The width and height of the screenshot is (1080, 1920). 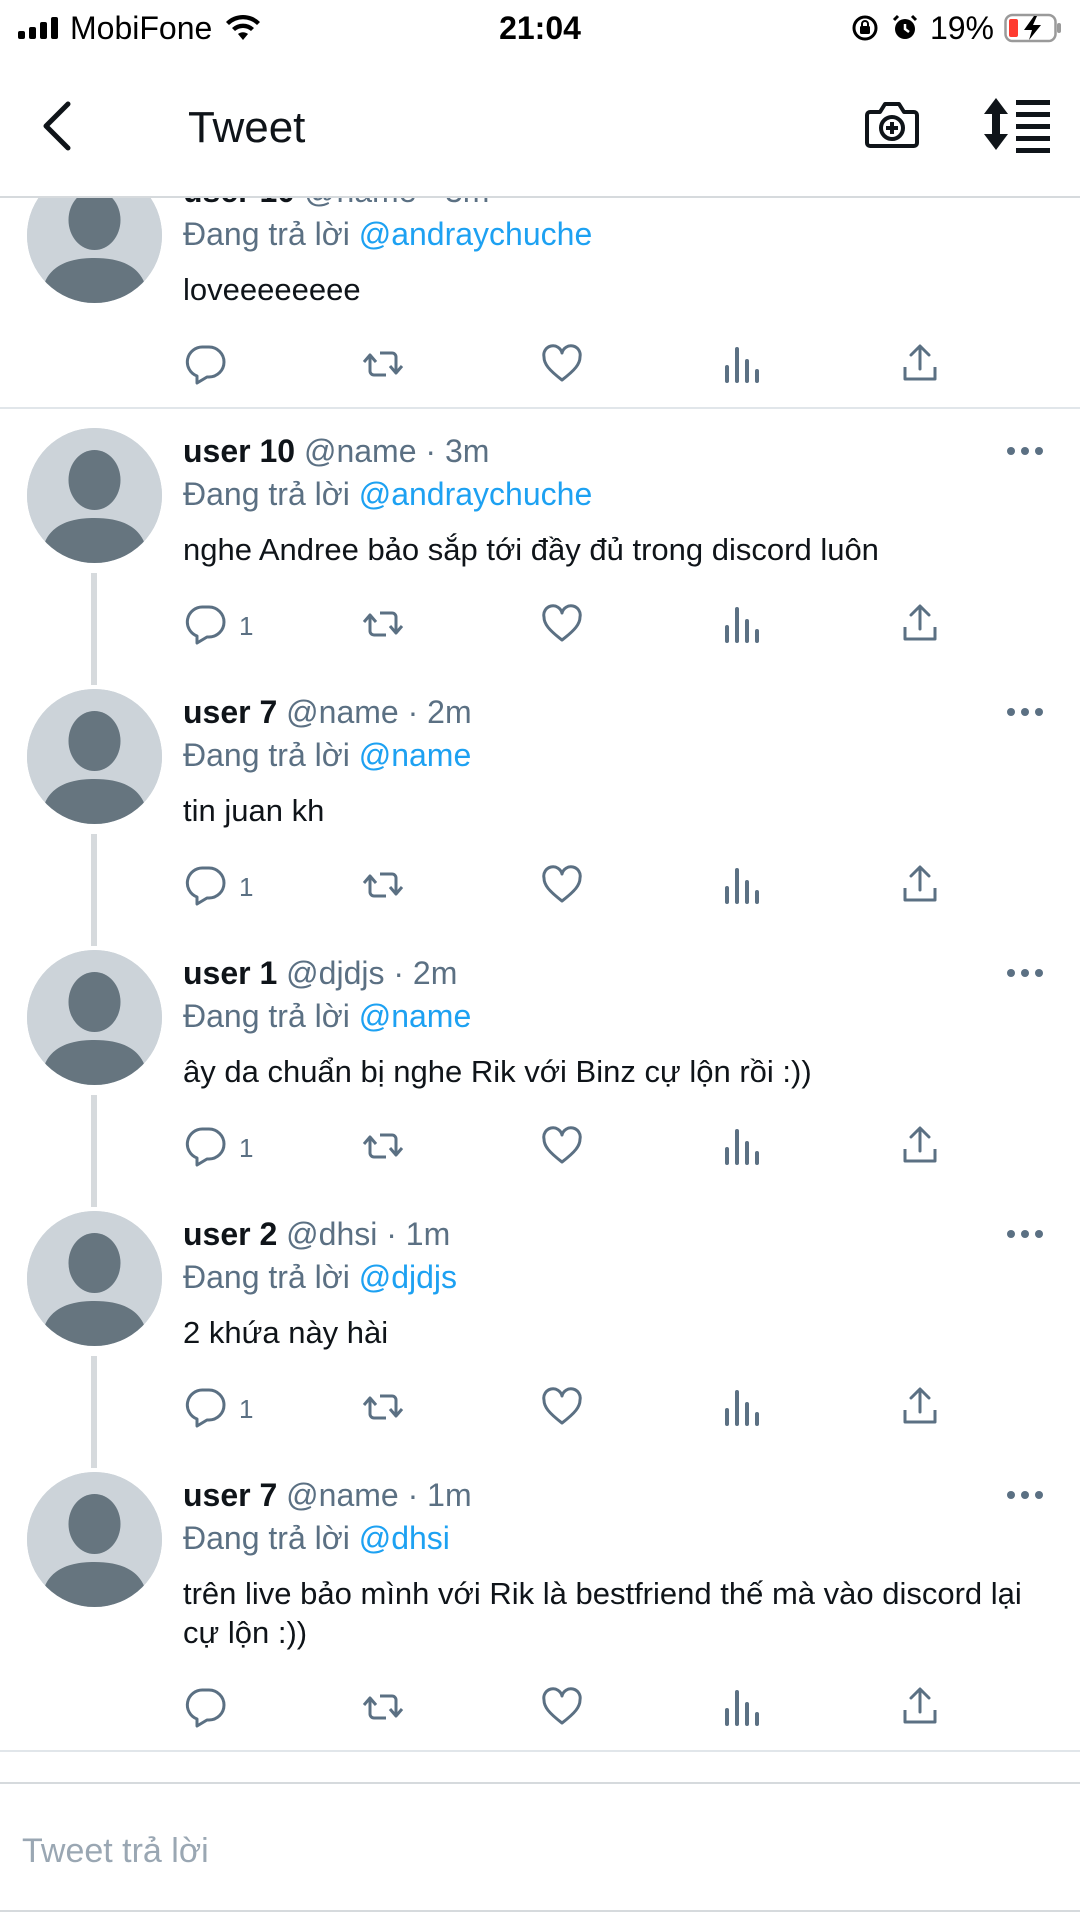 I want to click on tweet-text: 2 khứa này hài, so click(x=286, y=1332).